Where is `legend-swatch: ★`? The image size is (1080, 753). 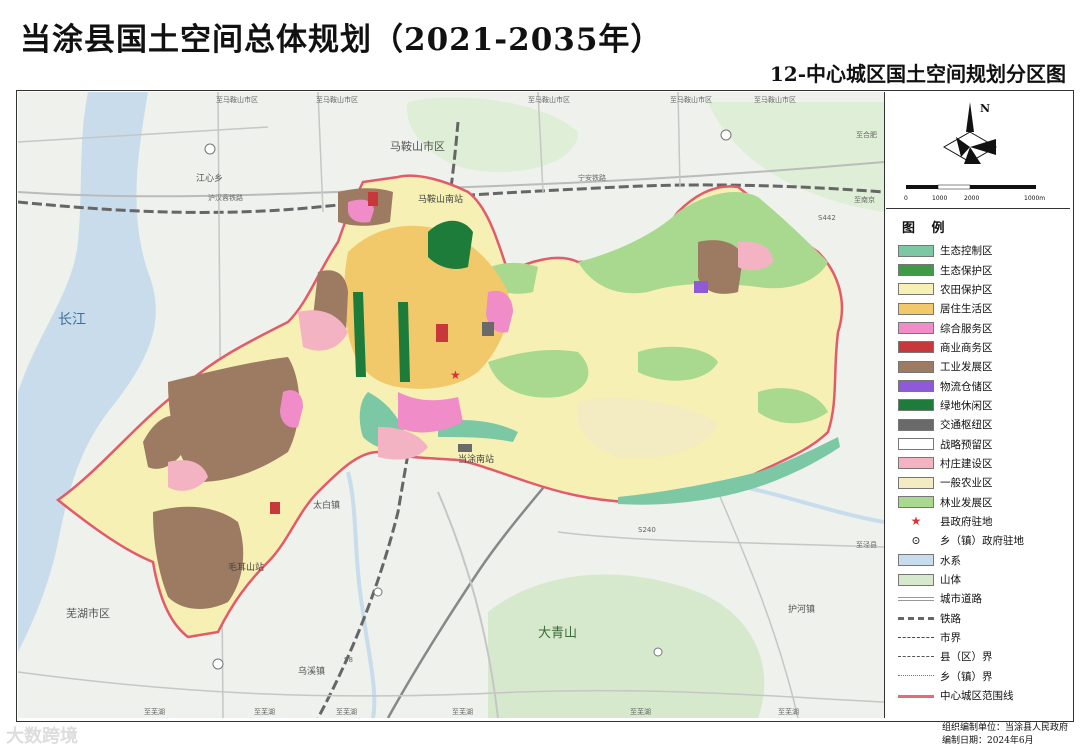 legend-swatch: ★ is located at coordinates (916, 521).